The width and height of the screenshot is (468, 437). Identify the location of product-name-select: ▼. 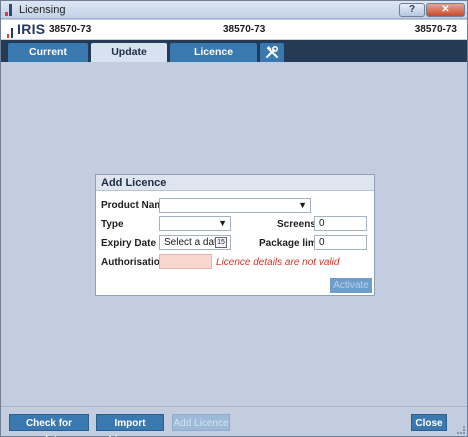
(235, 205).